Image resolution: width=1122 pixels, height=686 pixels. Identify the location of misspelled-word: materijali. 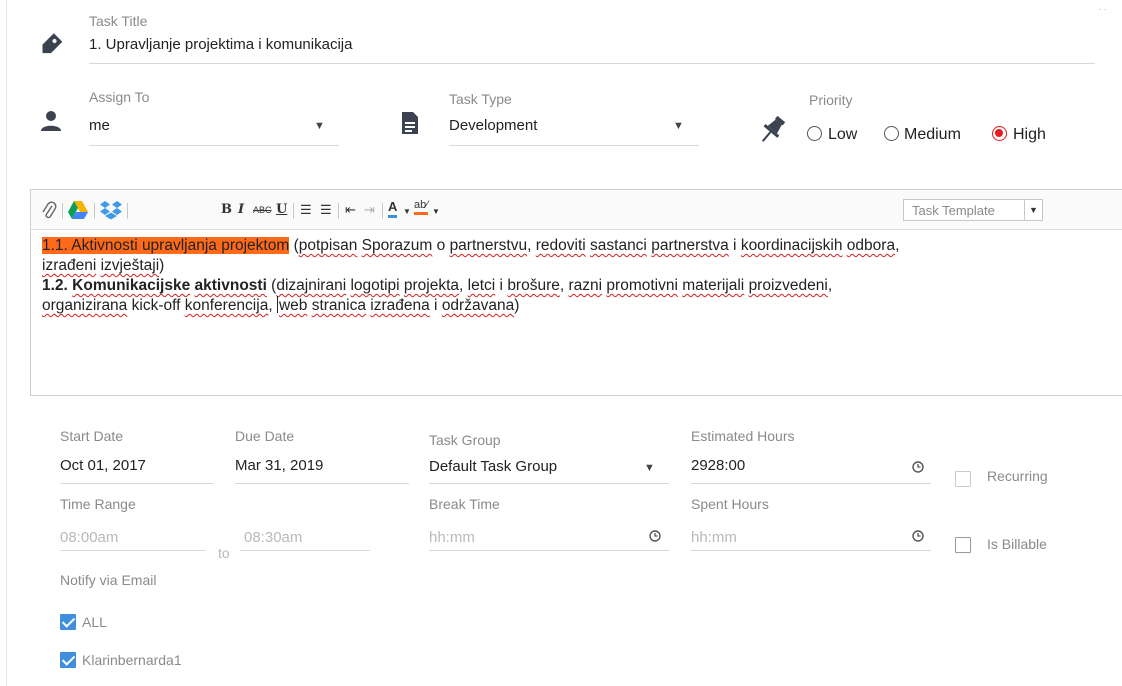
(713, 285).